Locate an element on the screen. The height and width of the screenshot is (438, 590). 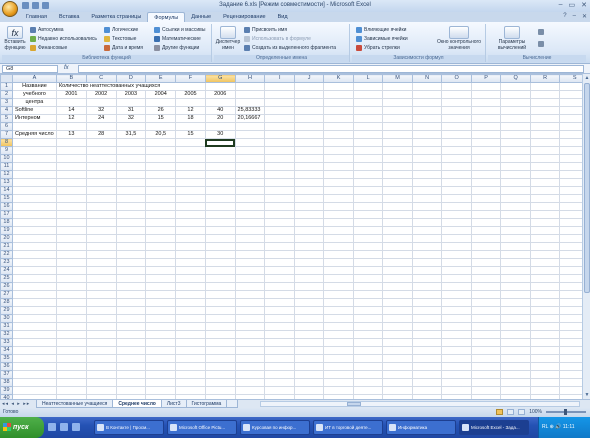
date-time-button: Дата и время is located at coordinates (123, 48).